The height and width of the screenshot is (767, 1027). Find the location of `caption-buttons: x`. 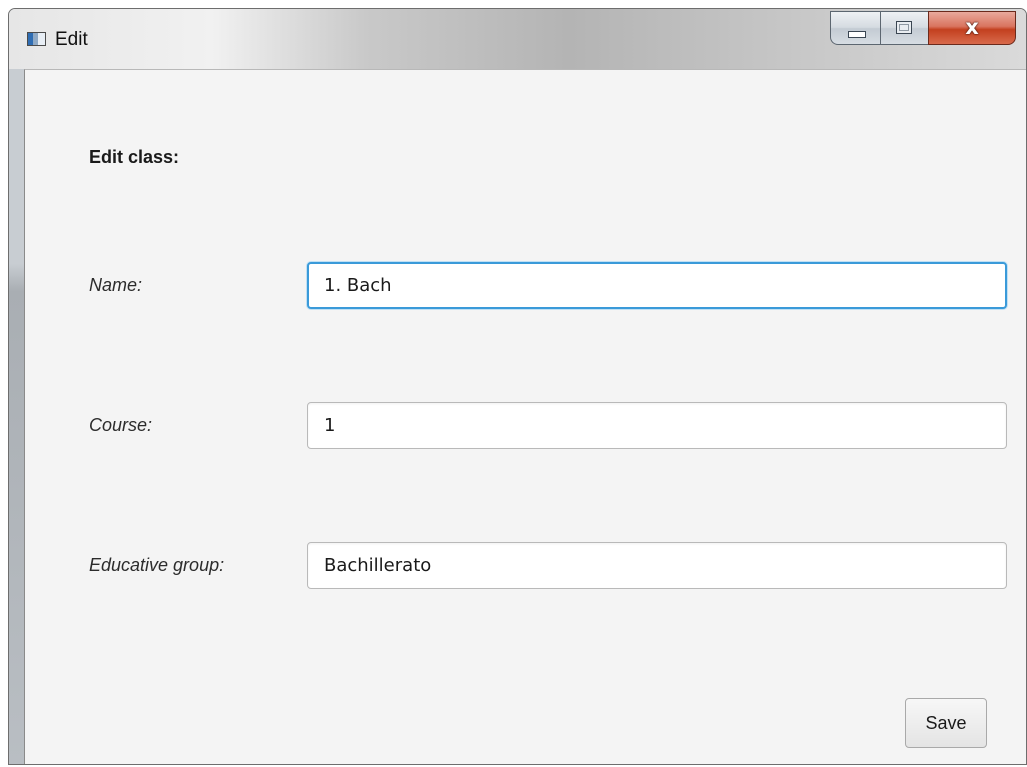

caption-buttons: x is located at coordinates (923, 29).